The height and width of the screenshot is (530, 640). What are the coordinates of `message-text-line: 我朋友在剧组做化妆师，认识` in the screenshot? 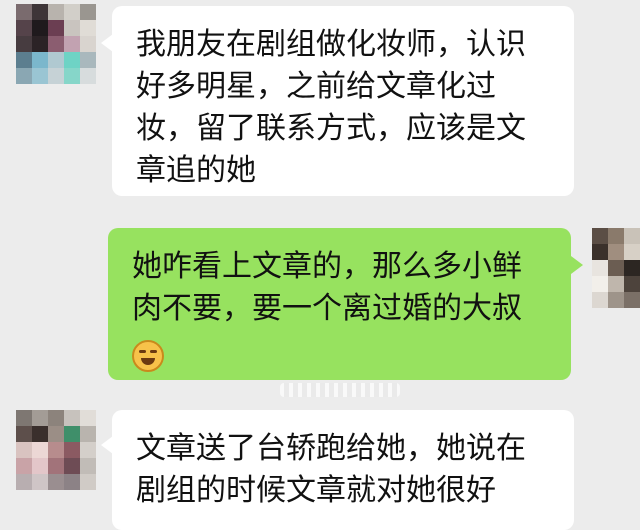 It's located at (331, 44).